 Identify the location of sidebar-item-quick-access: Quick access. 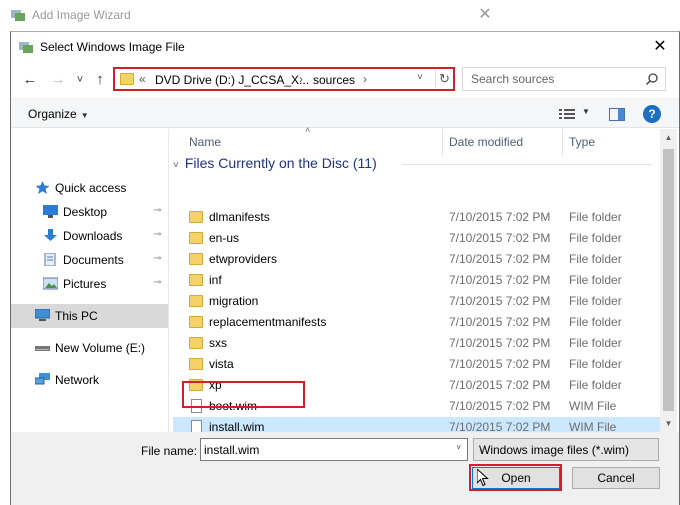
(89, 188).